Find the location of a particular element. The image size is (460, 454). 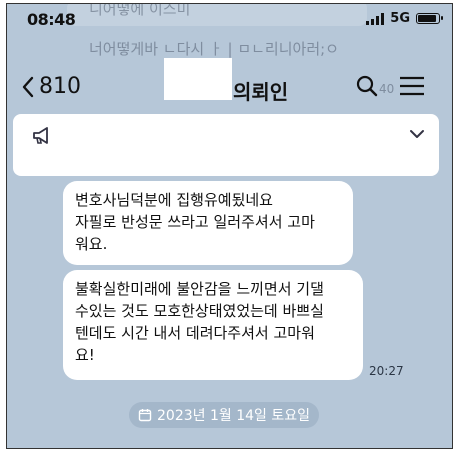

message-time: 20:27 is located at coordinates (386, 371).